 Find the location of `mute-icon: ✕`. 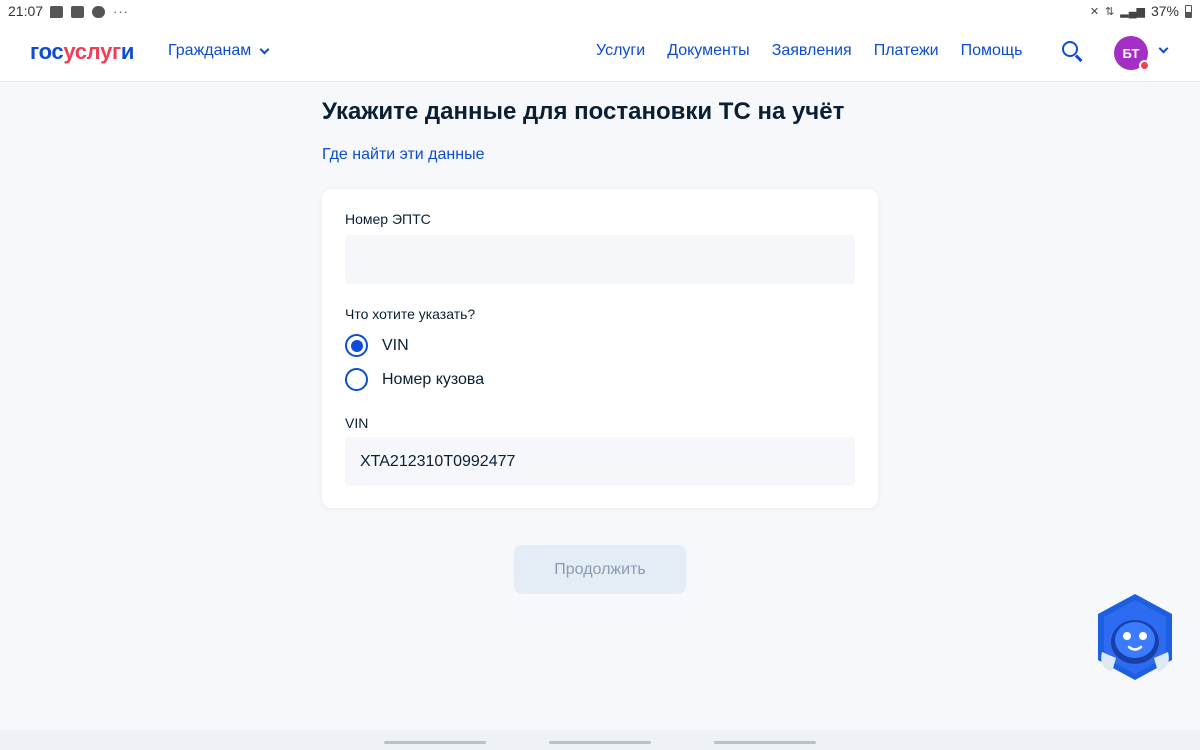

mute-icon: ✕ is located at coordinates (1094, 11).